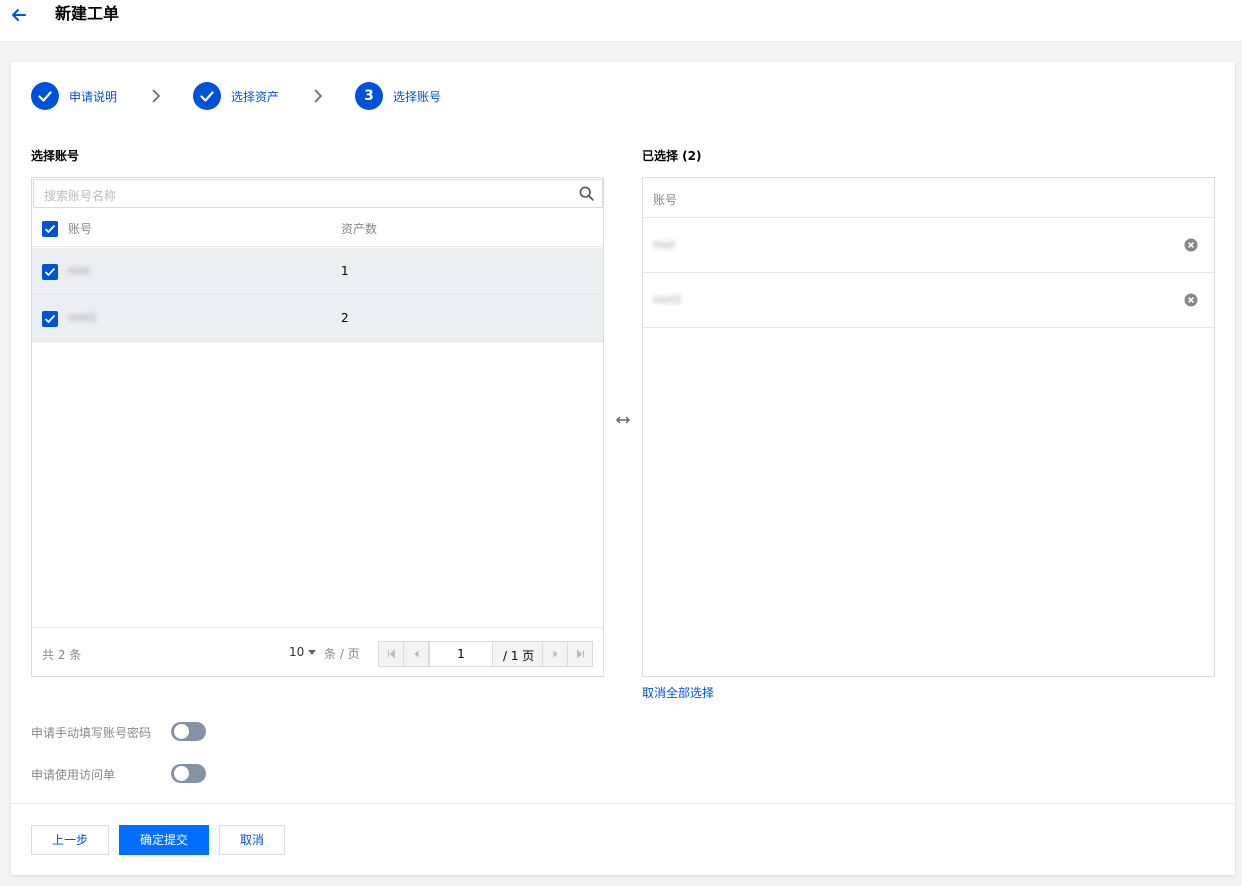 The height and width of the screenshot is (886, 1242). I want to click on top-bar: 新建工单, so click(621, 20).